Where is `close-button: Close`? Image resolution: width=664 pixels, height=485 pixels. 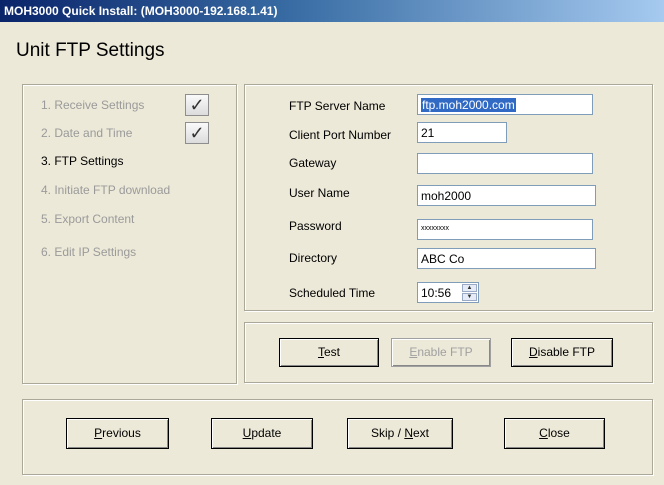 close-button: Close is located at coordinates (554, 433).